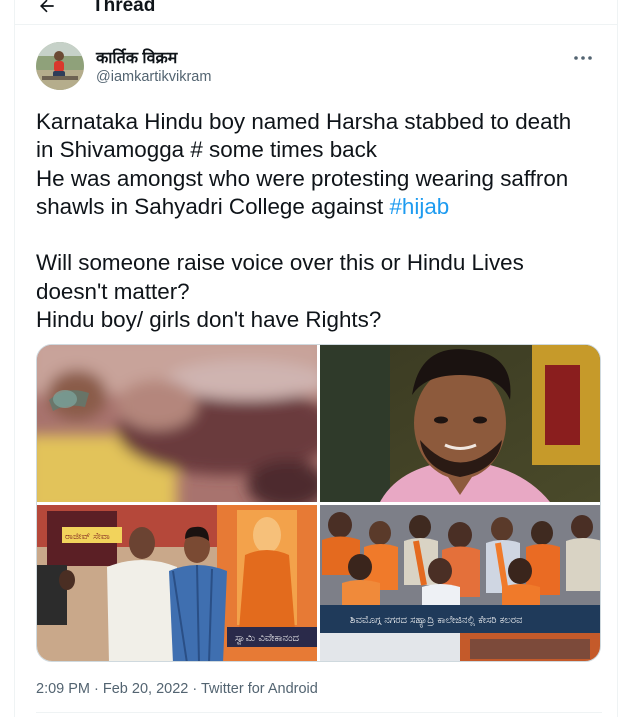 This screenshot has width=638, height=717. I want to click on tweet-line-text: shawls in Sahyadri College against, so click(213, 206).